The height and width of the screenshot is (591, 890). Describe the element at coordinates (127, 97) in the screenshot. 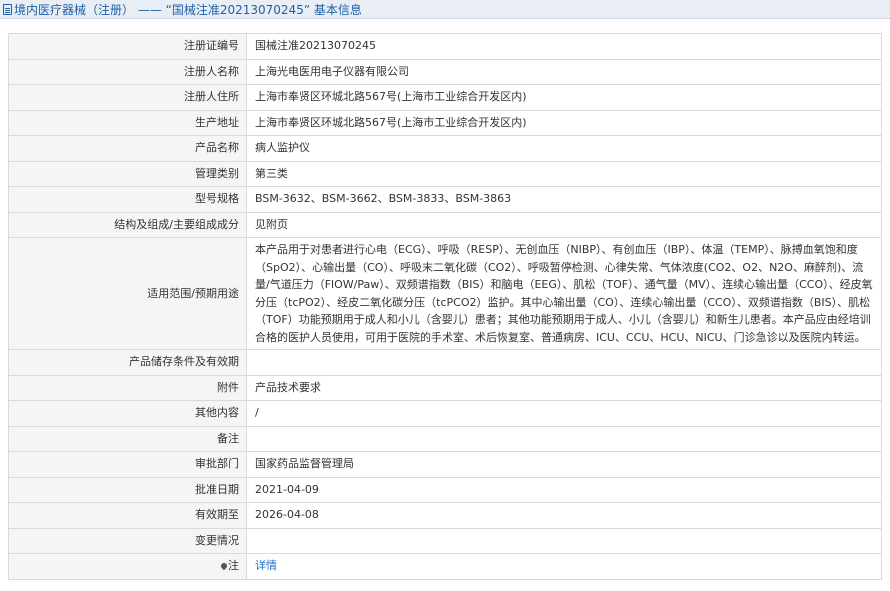

I see `row-label: 注册人住所` at that location.